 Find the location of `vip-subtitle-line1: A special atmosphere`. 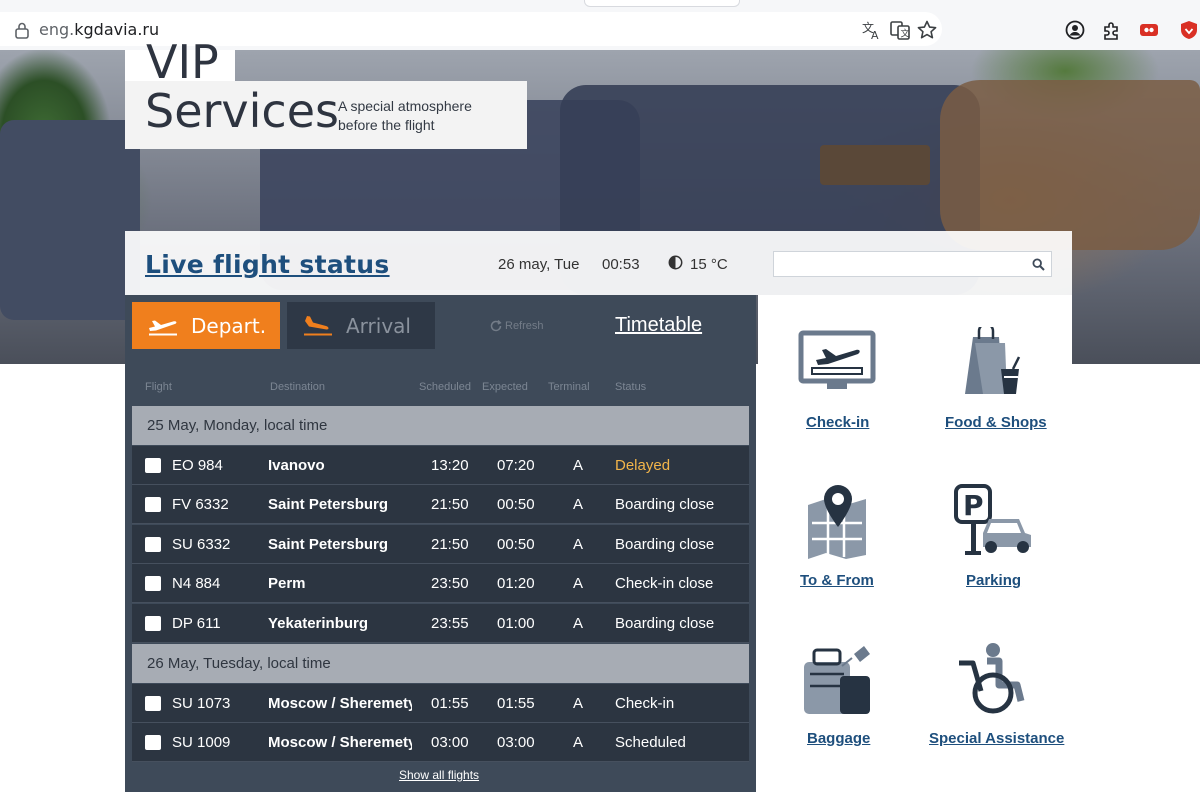

vip-subtitle-line1: A special atmosphere is located at coordinates (405, 106).